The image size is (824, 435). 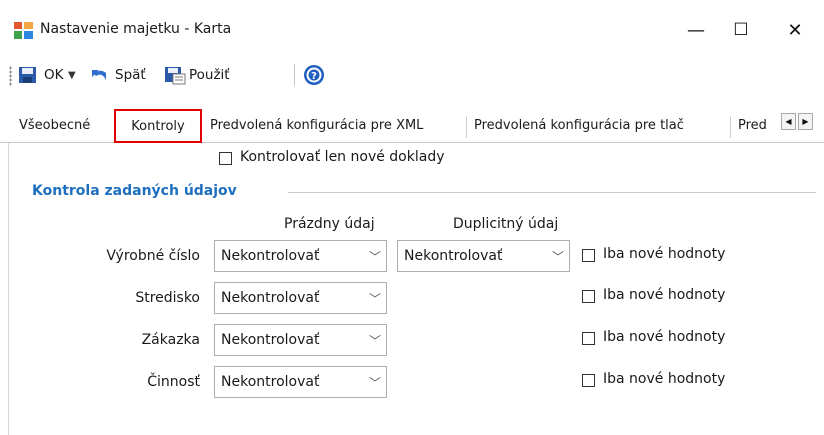 What do you see at coordinates (173, 382) in the screenshot?
I see `row-label: Činnosť` at bounding box center [173, 382].